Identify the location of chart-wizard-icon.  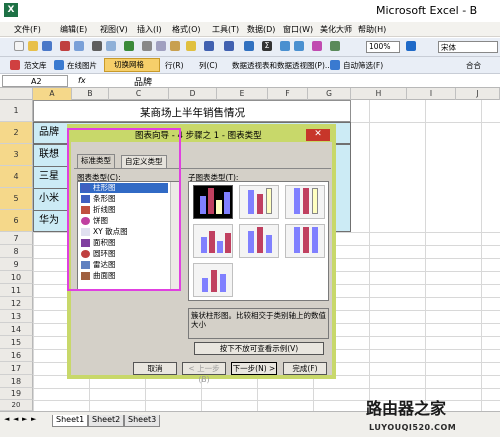
(317, 46).